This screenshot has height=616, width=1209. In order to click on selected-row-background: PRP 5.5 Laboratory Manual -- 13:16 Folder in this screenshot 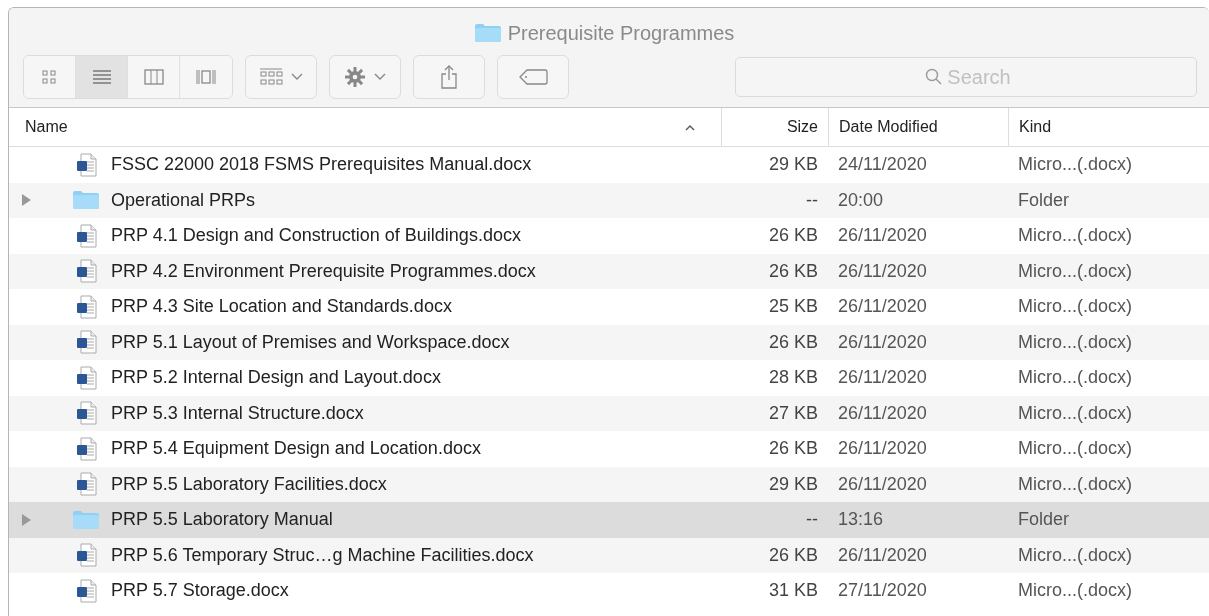, I will do `click(609, 520)`.